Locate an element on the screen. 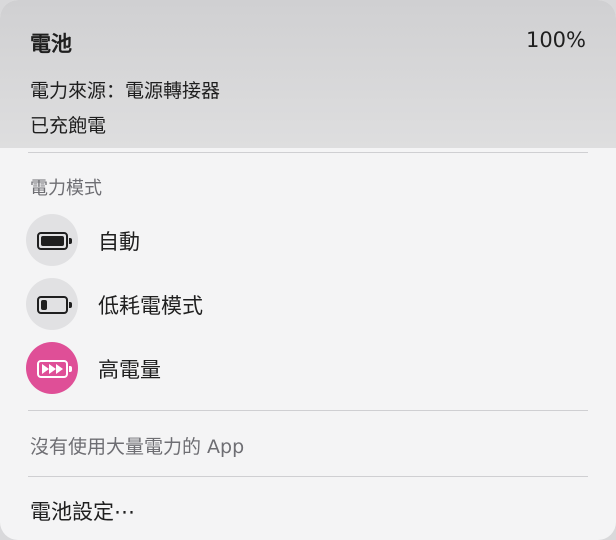 The image size is (616, 540). energy-mode-section-label: 電力模式 is located at coordinates (66, 188).